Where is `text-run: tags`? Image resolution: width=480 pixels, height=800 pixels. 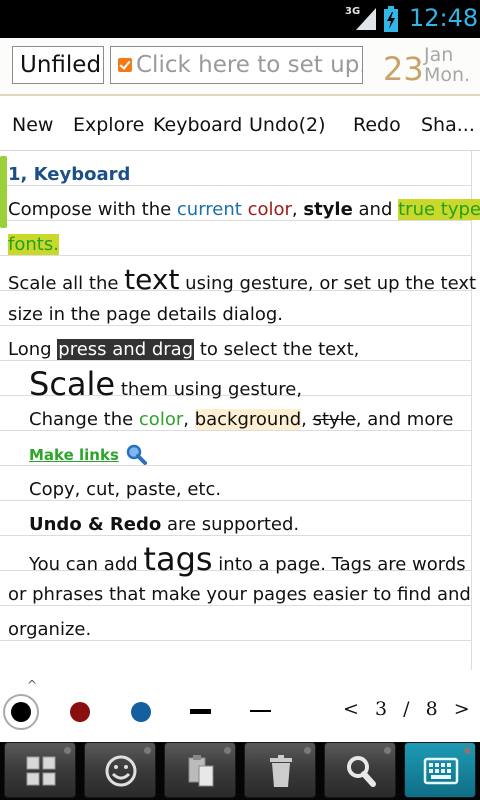
text-run: tags is located at coordinates (178, 559).